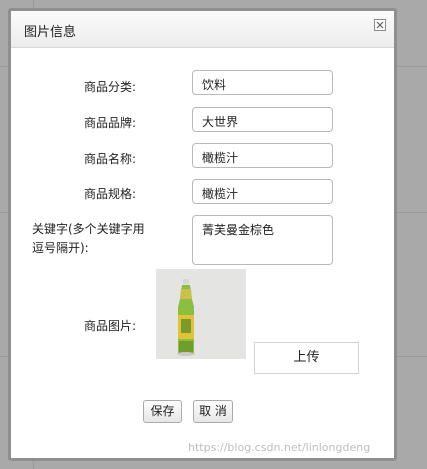  Describe the element at coordinates (262, 240) in the screenshot. I see `keywords-textarea: 菁芙曼金棕色` at that location.